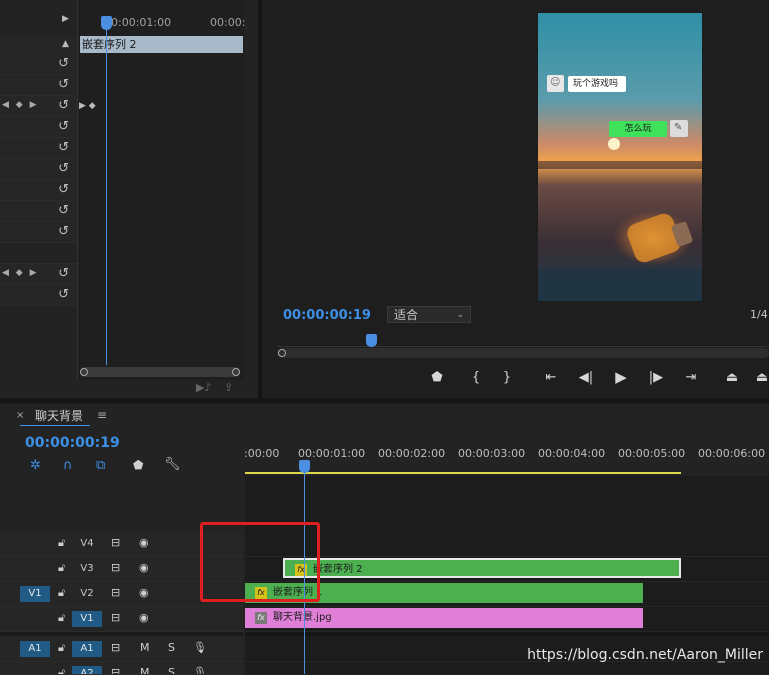 Image resolution: width=769 pixels, height=675 pixels. I want to click on avatar-icon: ☺, so click(555, 82).